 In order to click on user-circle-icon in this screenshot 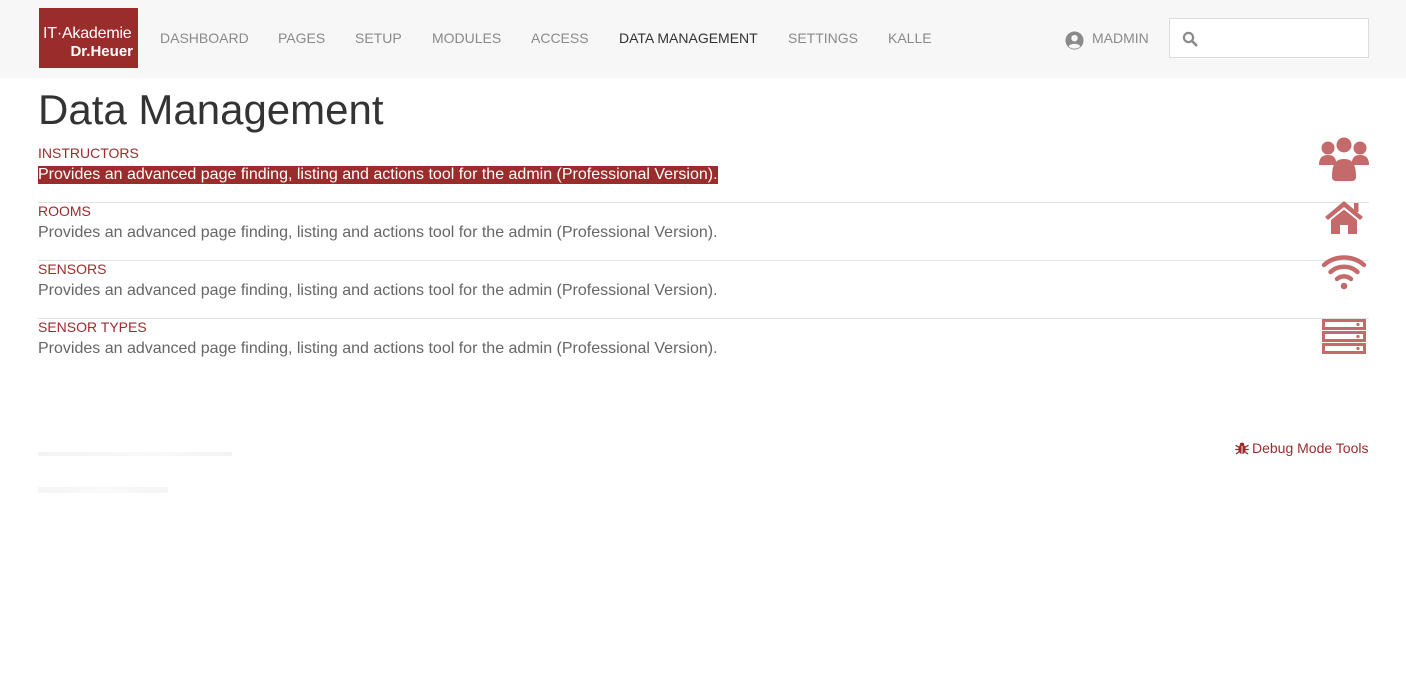, I will do `click(1074, 40)`.